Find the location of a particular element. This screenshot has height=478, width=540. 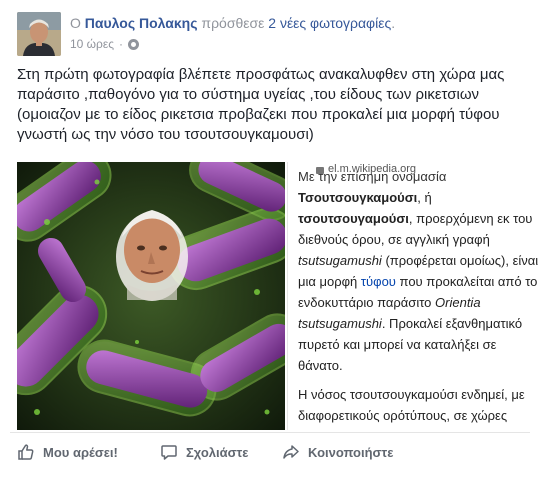

post-actions-bar: Μου αρέσει! Σχολιάστε Κοινοποιήστε is located at coordinates (270, 455).